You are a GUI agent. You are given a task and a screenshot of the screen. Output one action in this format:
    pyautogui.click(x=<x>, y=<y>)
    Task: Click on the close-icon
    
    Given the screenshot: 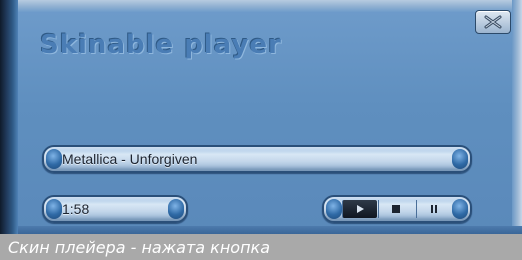 What is the action you would take?
    pyautogui.click(x=493, y=22)
    